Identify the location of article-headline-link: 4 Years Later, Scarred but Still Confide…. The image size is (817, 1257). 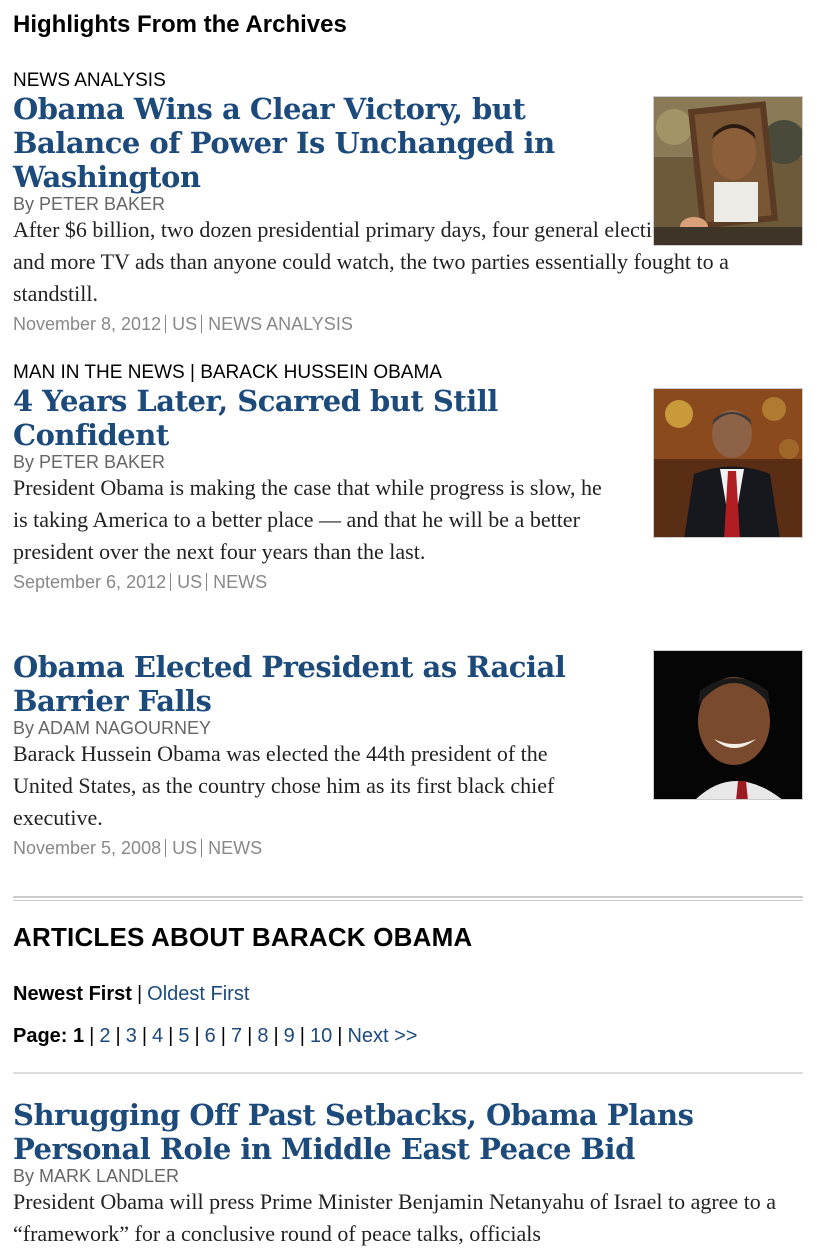
(293, 418).